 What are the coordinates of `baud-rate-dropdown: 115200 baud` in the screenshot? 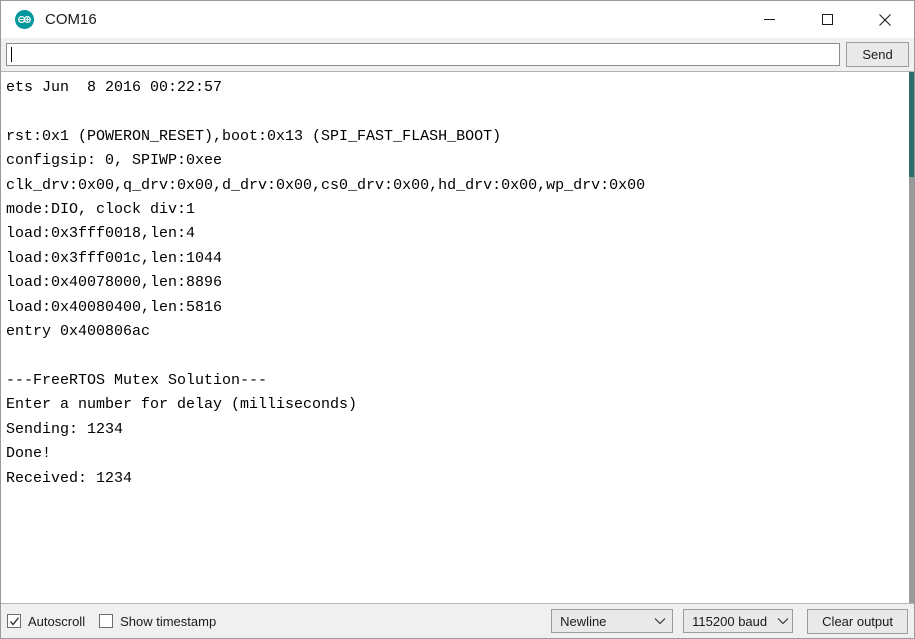 It's located at (738, 621).